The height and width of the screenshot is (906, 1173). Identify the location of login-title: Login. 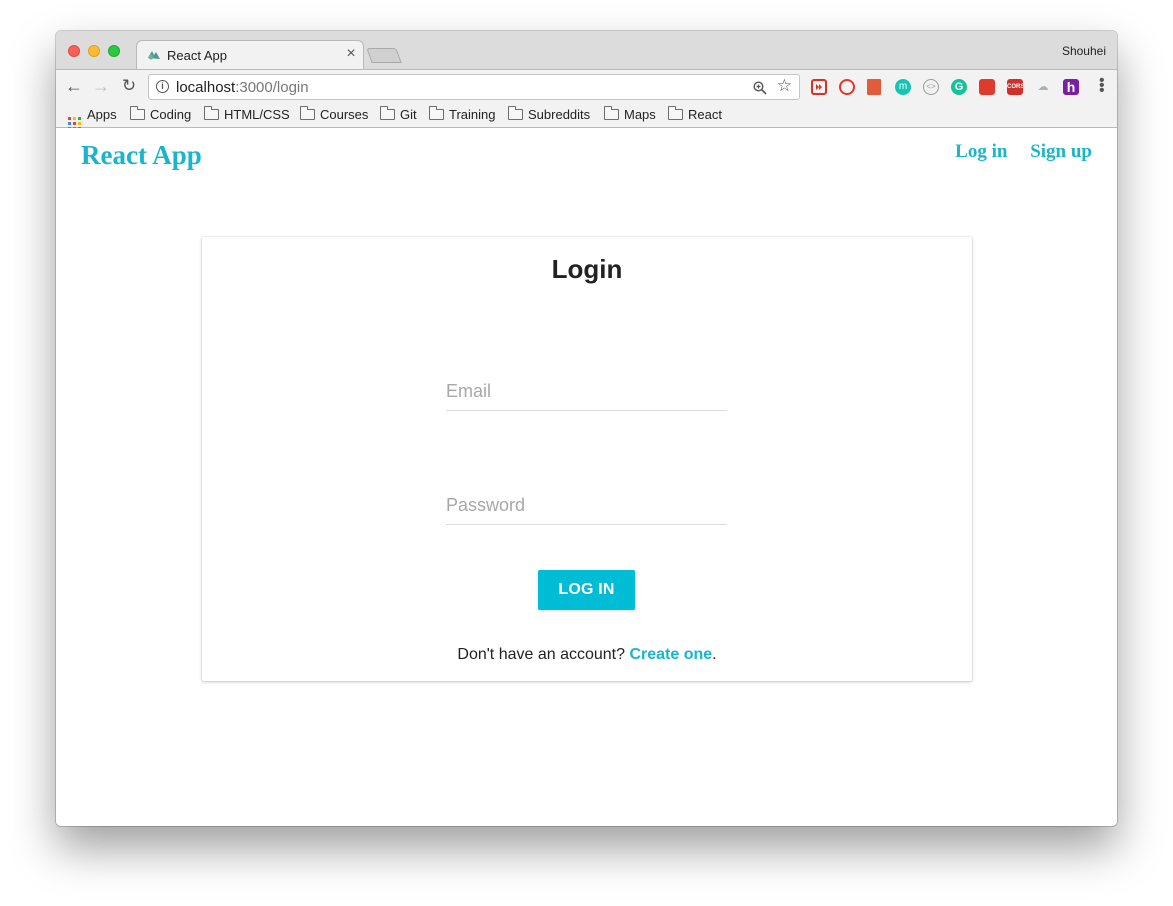
(587, 269).